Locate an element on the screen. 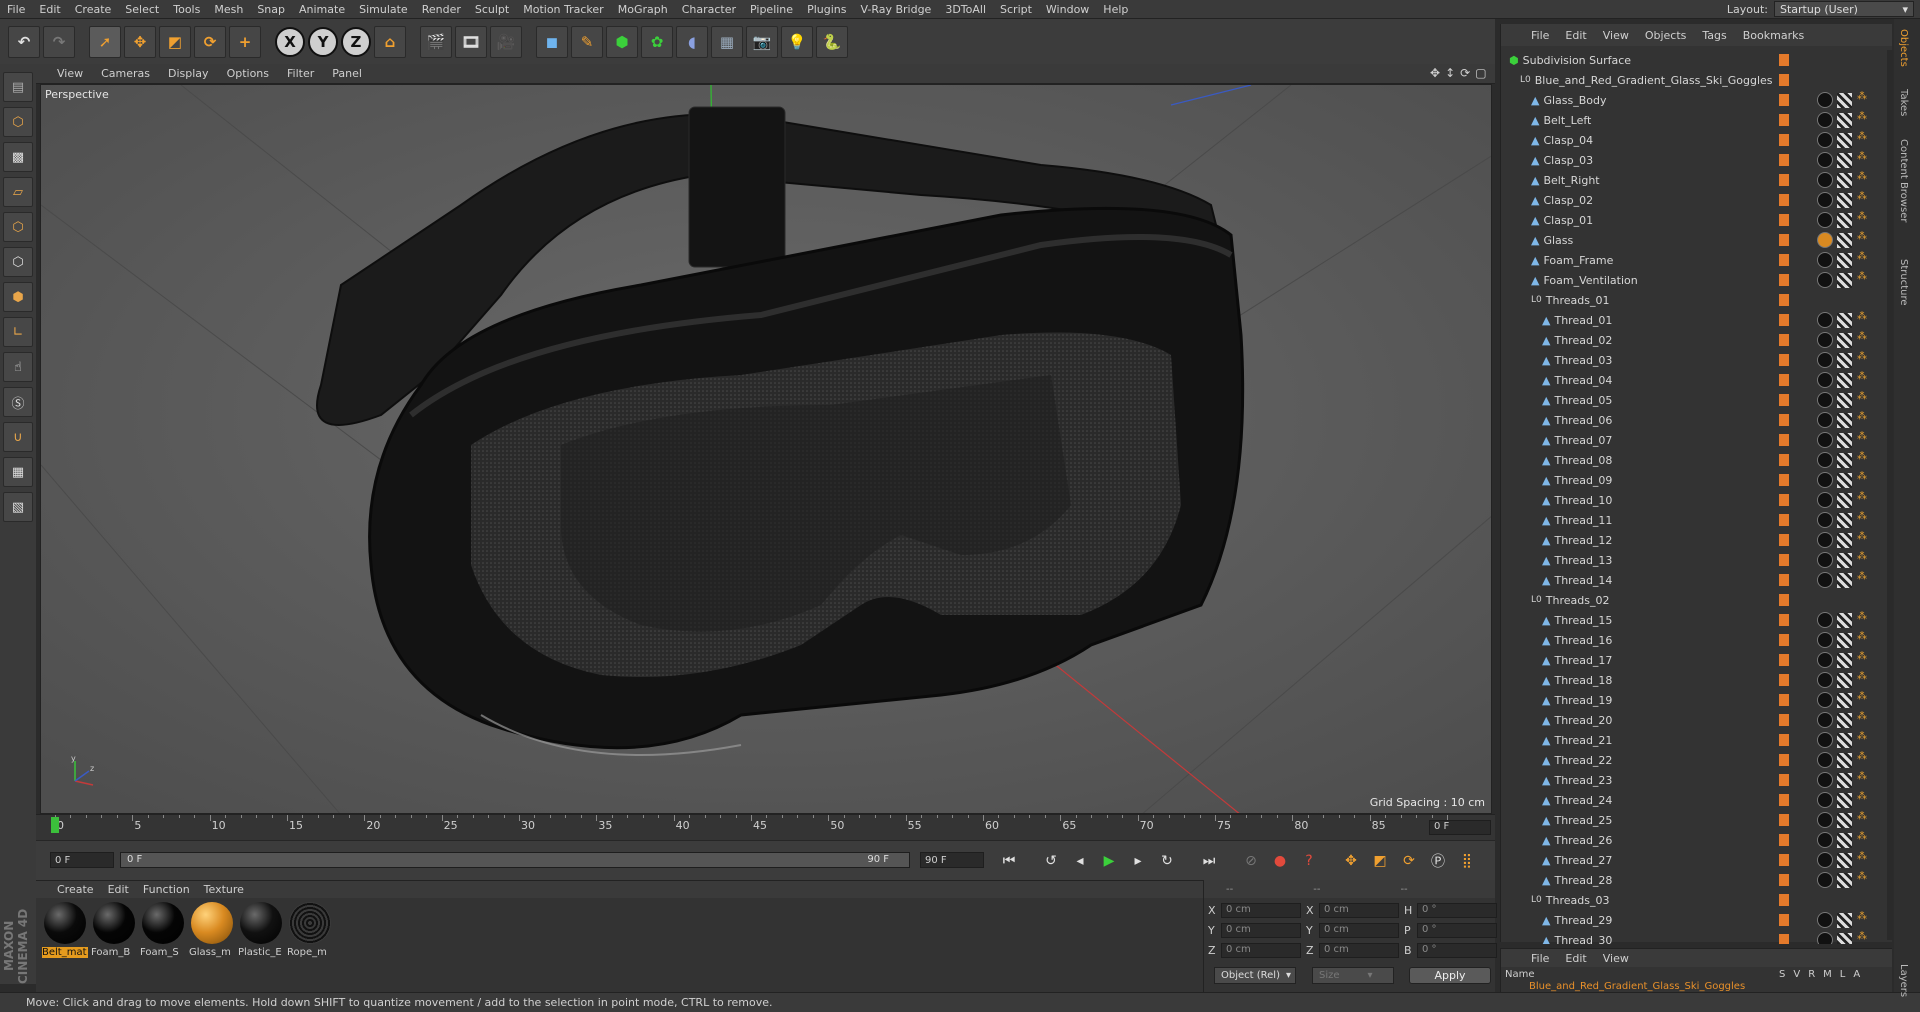 The width and height of the screenshot is (1920, 1012). object-row: ▲ Thread_27 ⁂ is located at coordinates (1697, 860).